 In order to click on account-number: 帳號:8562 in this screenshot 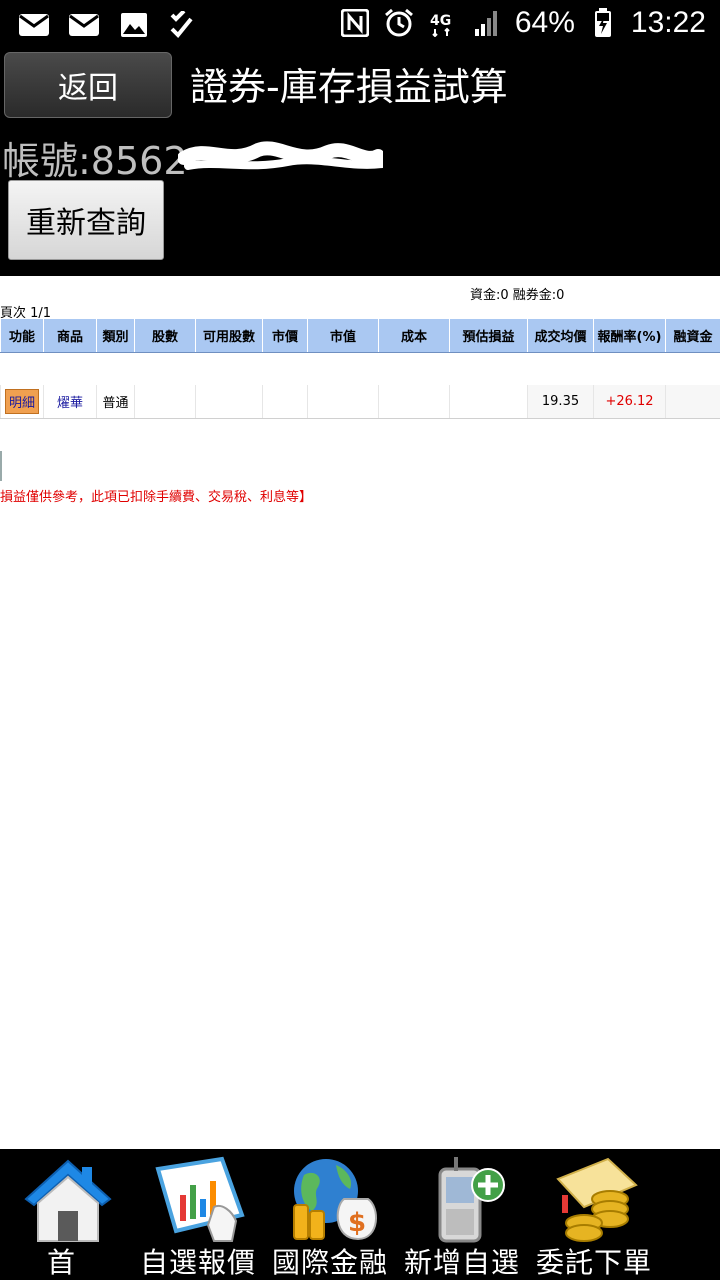, I will do `click(95, 161)`.